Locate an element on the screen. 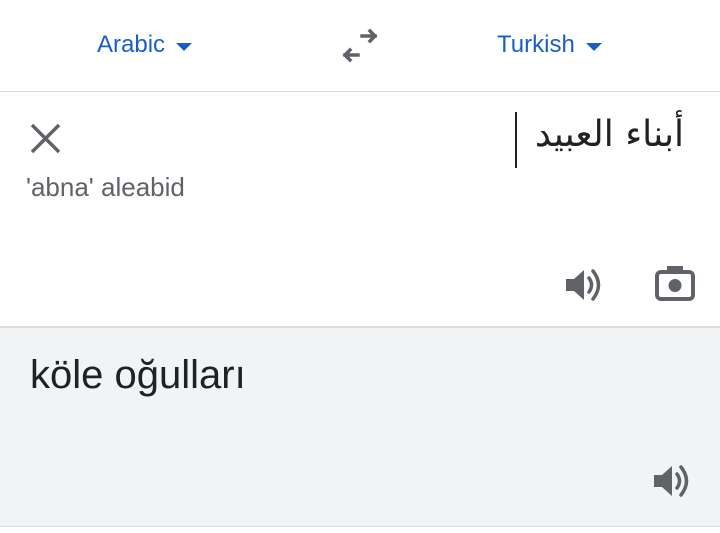  close-icon is located at coordinates (45, 138).